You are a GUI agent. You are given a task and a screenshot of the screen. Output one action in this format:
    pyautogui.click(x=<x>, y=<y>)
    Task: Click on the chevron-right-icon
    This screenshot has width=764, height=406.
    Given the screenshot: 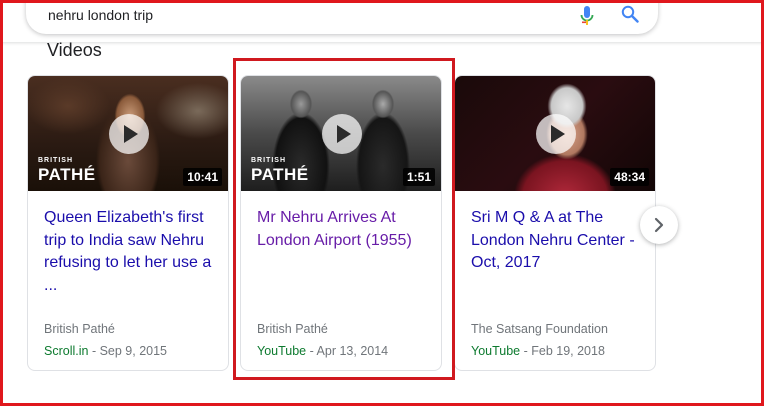 What is the action you would take?
    pyautogui.click(x=659, y=225)
    